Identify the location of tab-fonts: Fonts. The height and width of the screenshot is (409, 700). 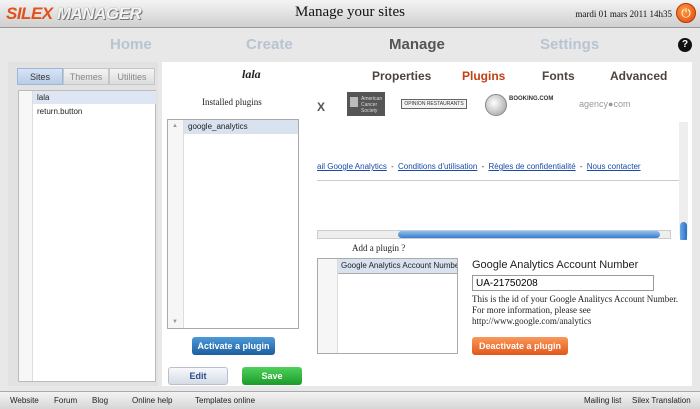
(558, 76).